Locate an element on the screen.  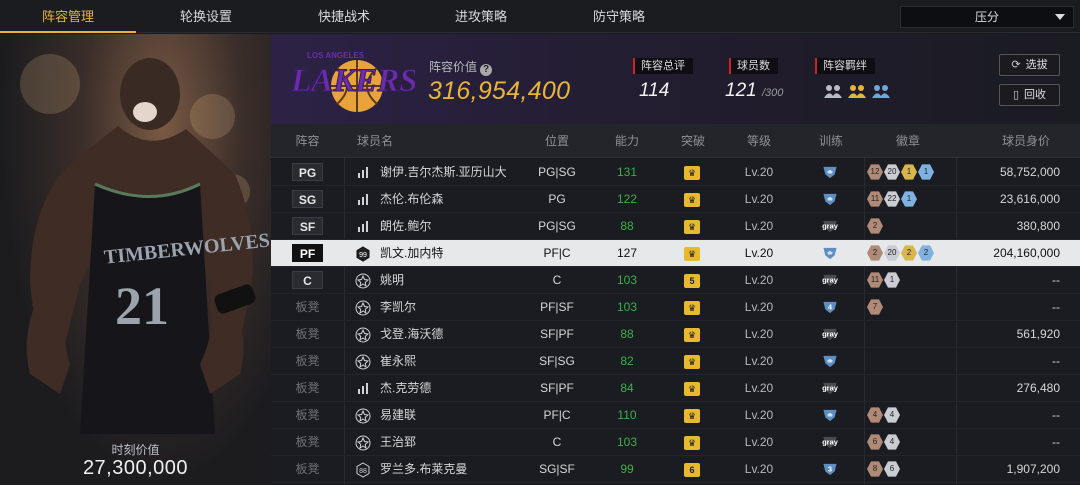
badge-group: 64 is located at coordinates (883, 442).